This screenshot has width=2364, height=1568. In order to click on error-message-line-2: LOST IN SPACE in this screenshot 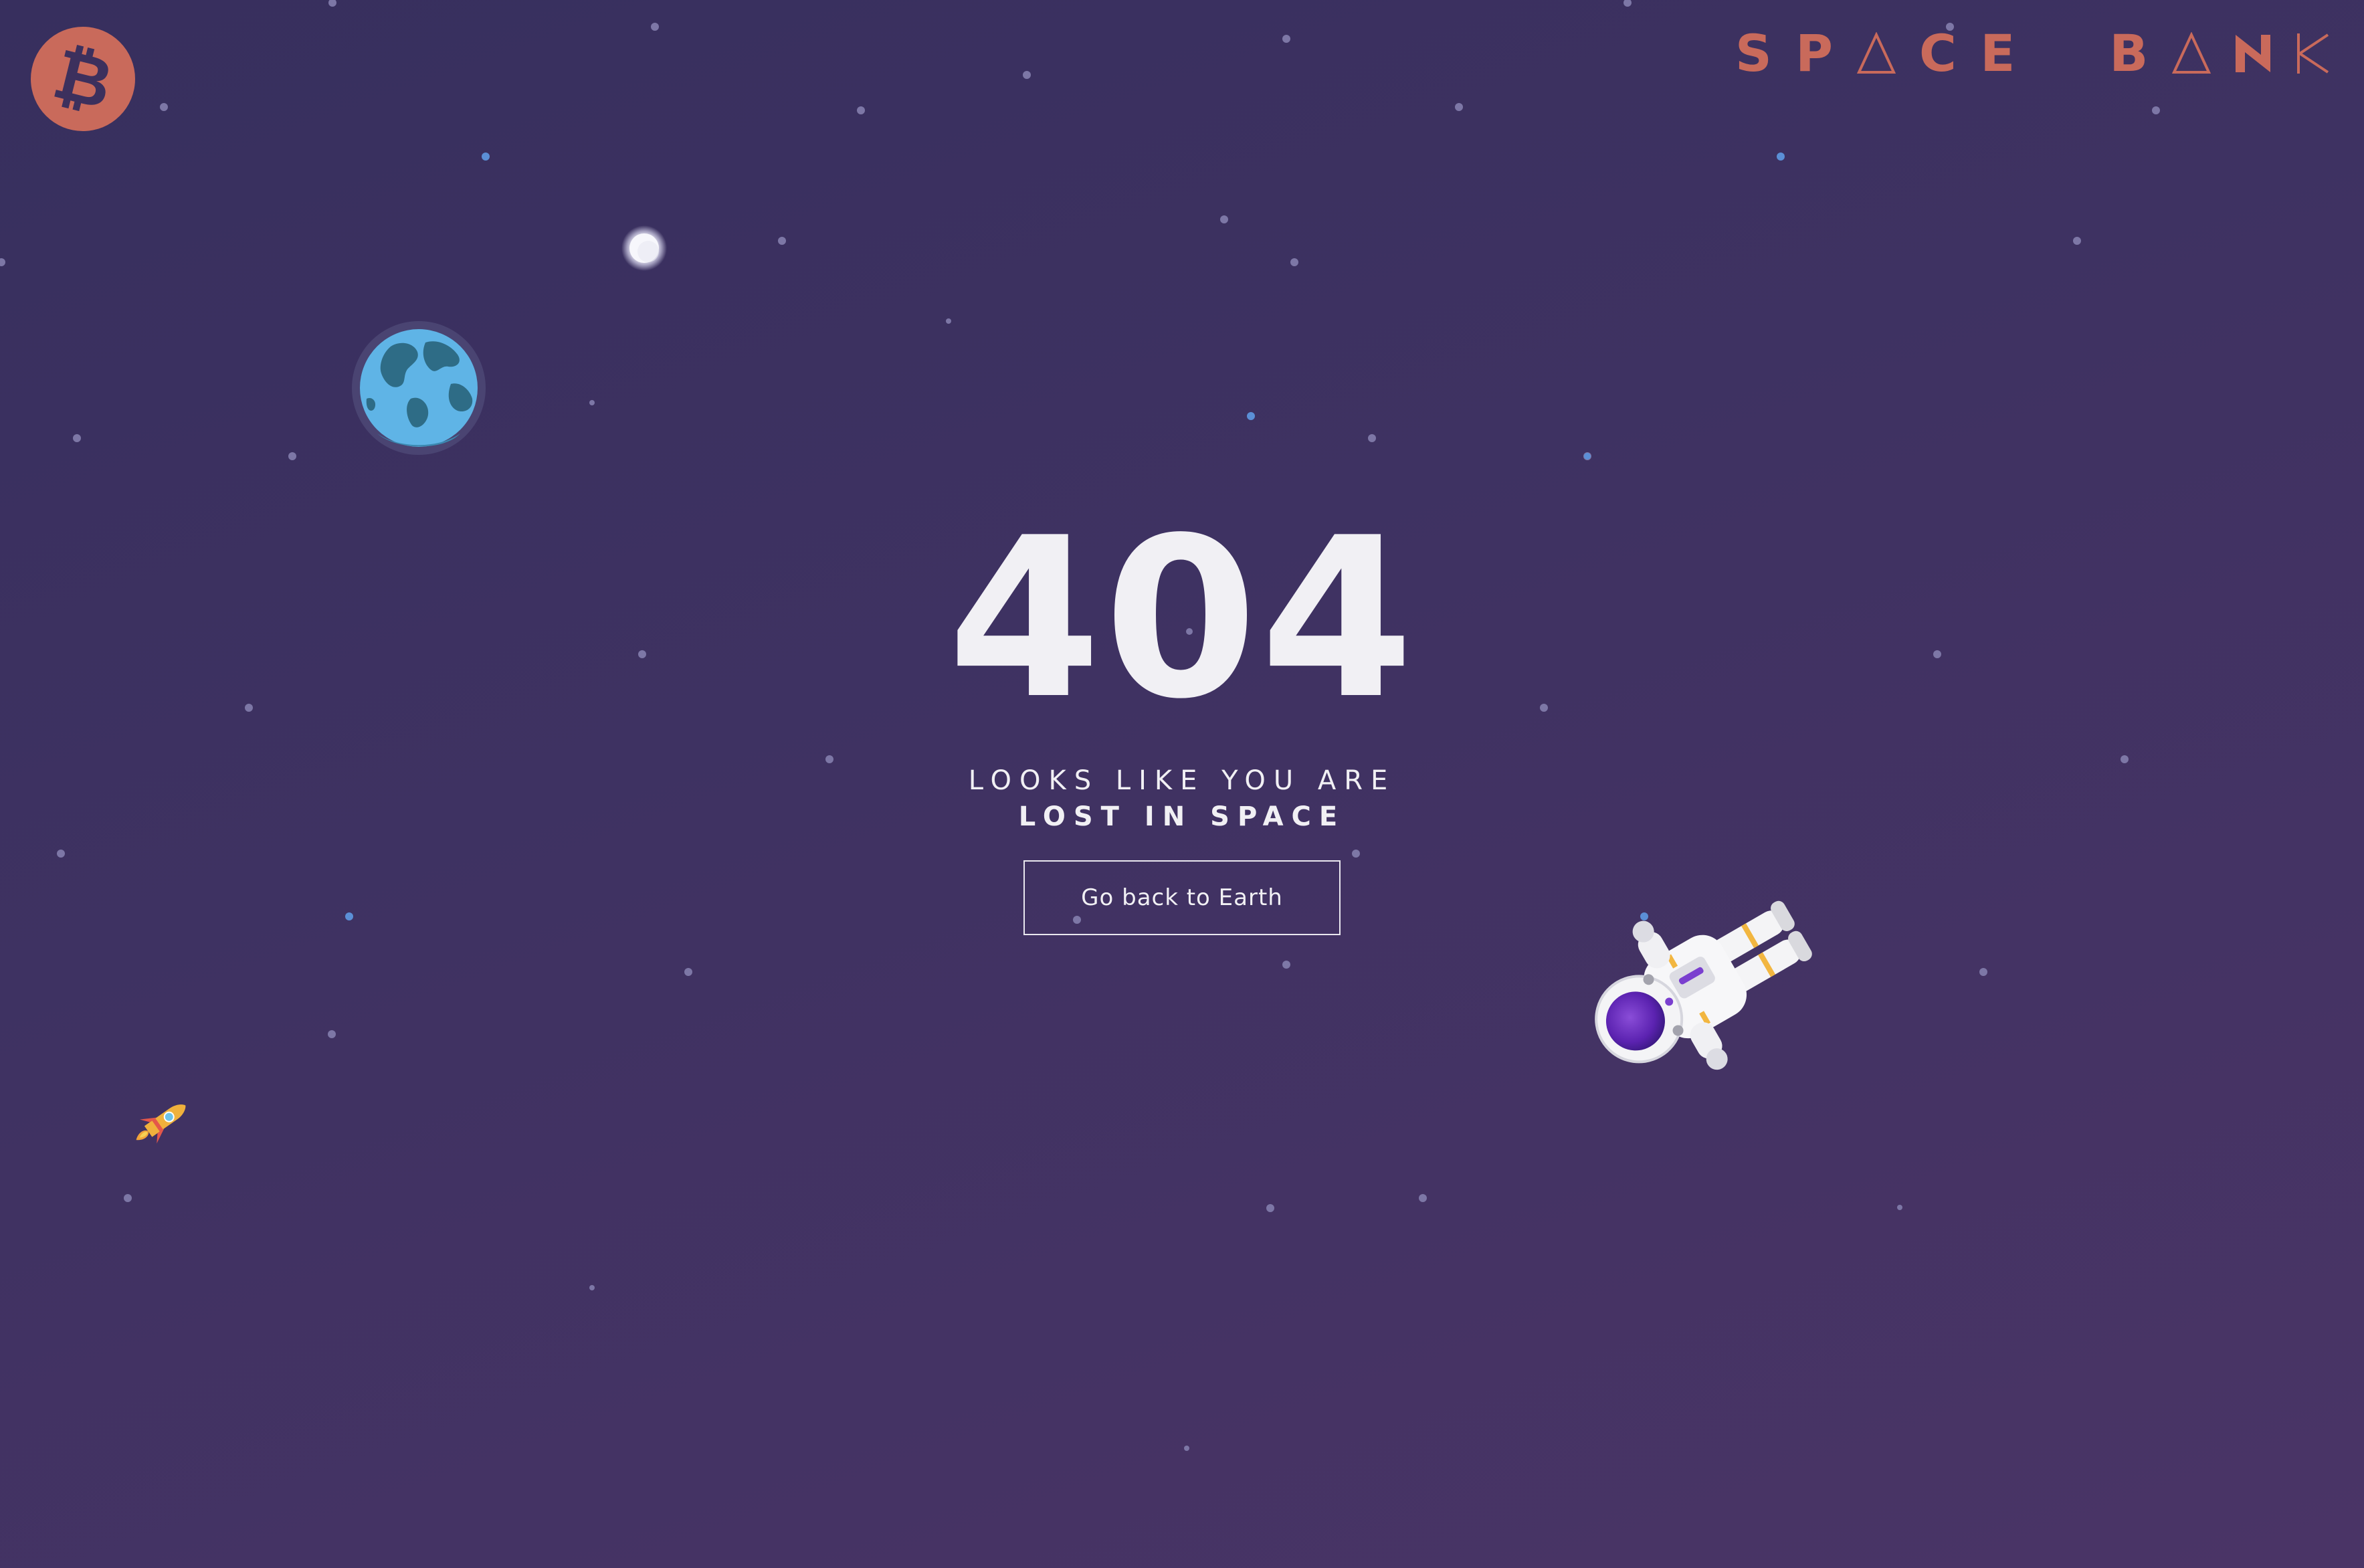, I will do `click(1182, 816)`.